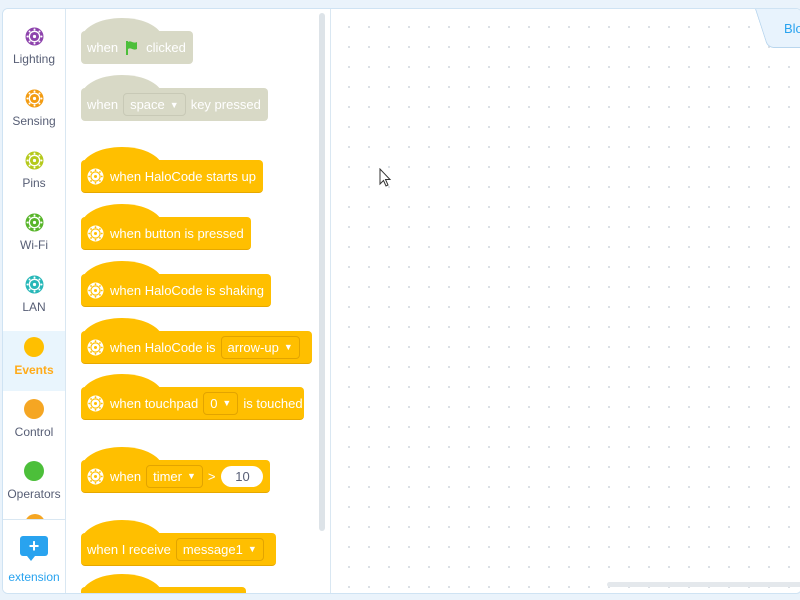 The height and width of the screenshot is (600, 800). Describe the element at coordinates (34, 485) in the screenshot. I see `category-operators: Operators` at that location.